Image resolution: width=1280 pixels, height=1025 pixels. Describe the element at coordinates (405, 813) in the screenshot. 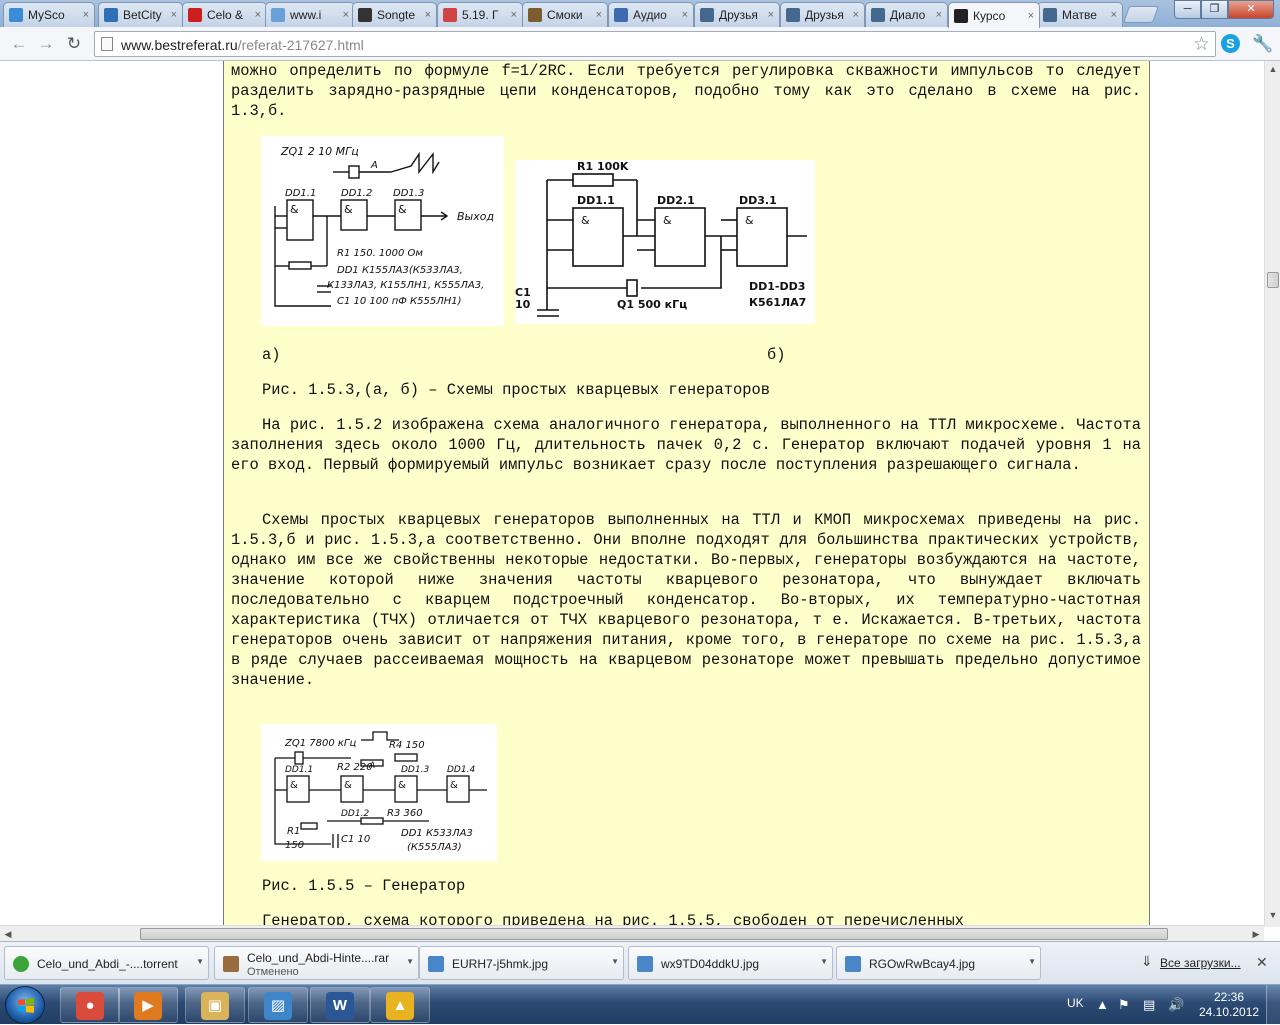

I see `fig-c-r3: R3 360` at that location.